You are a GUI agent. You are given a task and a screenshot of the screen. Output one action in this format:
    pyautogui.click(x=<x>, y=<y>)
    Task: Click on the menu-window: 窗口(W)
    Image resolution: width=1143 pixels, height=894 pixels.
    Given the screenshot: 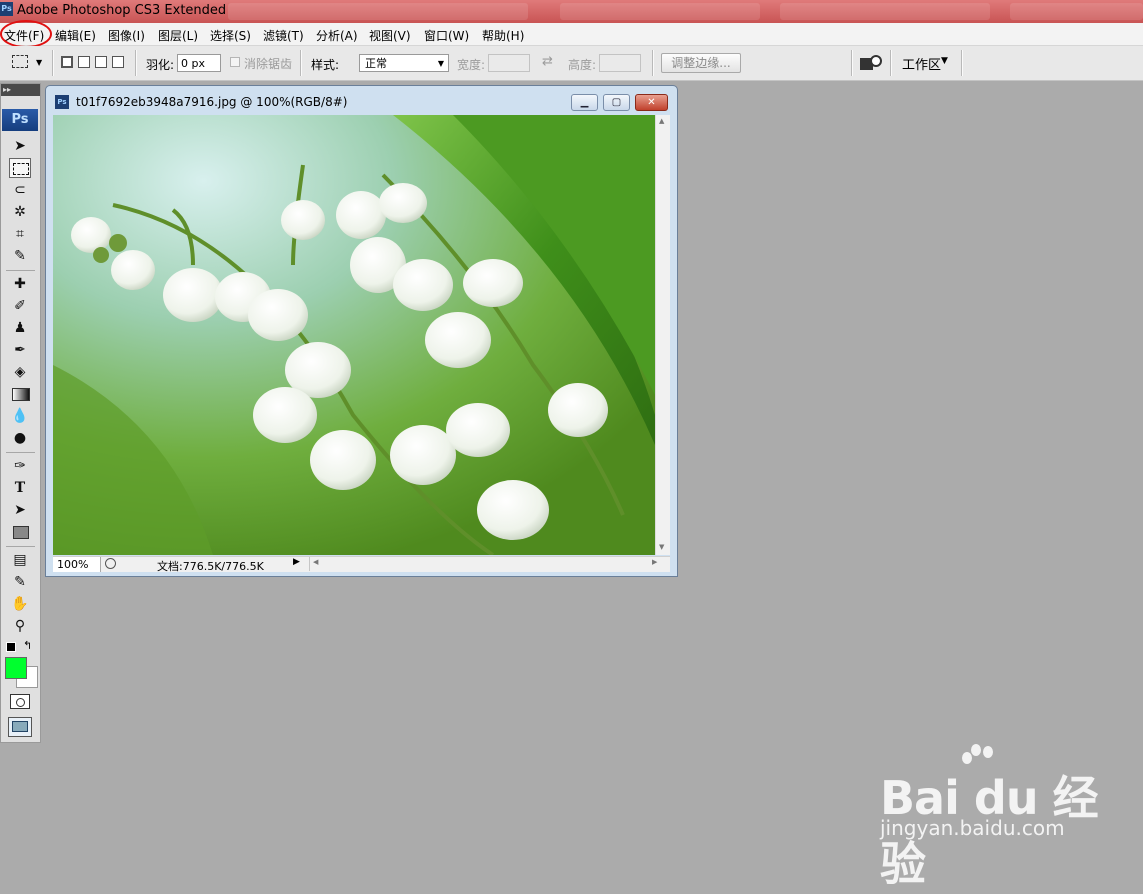 What is the action you would take?
    pyautogui.click(x=446, y=35)
    